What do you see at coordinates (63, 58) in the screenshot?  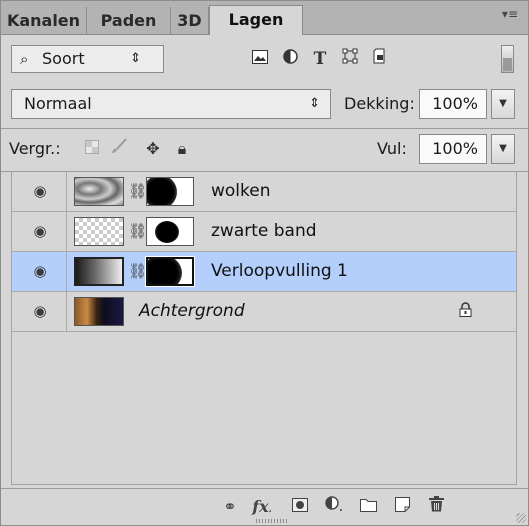 I see `filter-kind-label: Soort` at bounding box center [63, 58].